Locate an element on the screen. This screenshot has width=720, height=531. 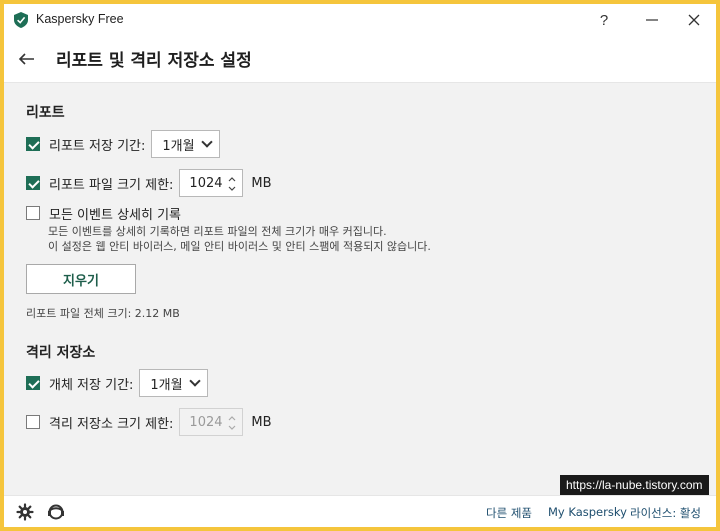
close-button is located at coordinates (694, 20).